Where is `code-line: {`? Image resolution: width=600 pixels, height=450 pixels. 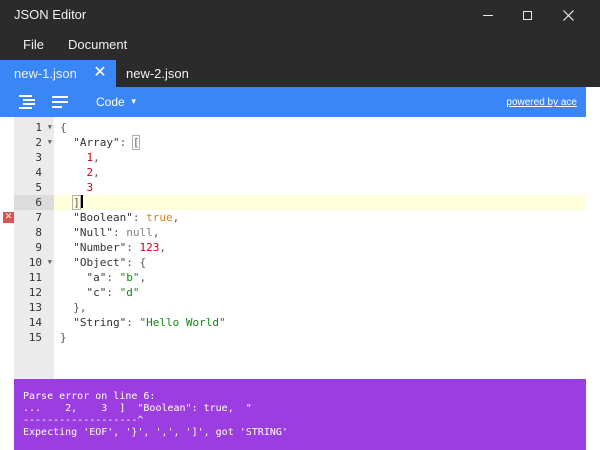
code-line: { is located at coordinates (320, 127).